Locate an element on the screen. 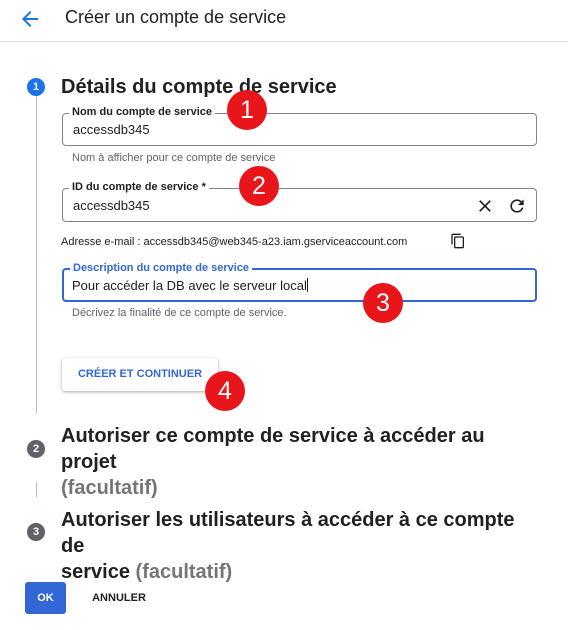 The image size is (568, 630). id-field-value: accessdb345 is located at coordinates (111, 205).